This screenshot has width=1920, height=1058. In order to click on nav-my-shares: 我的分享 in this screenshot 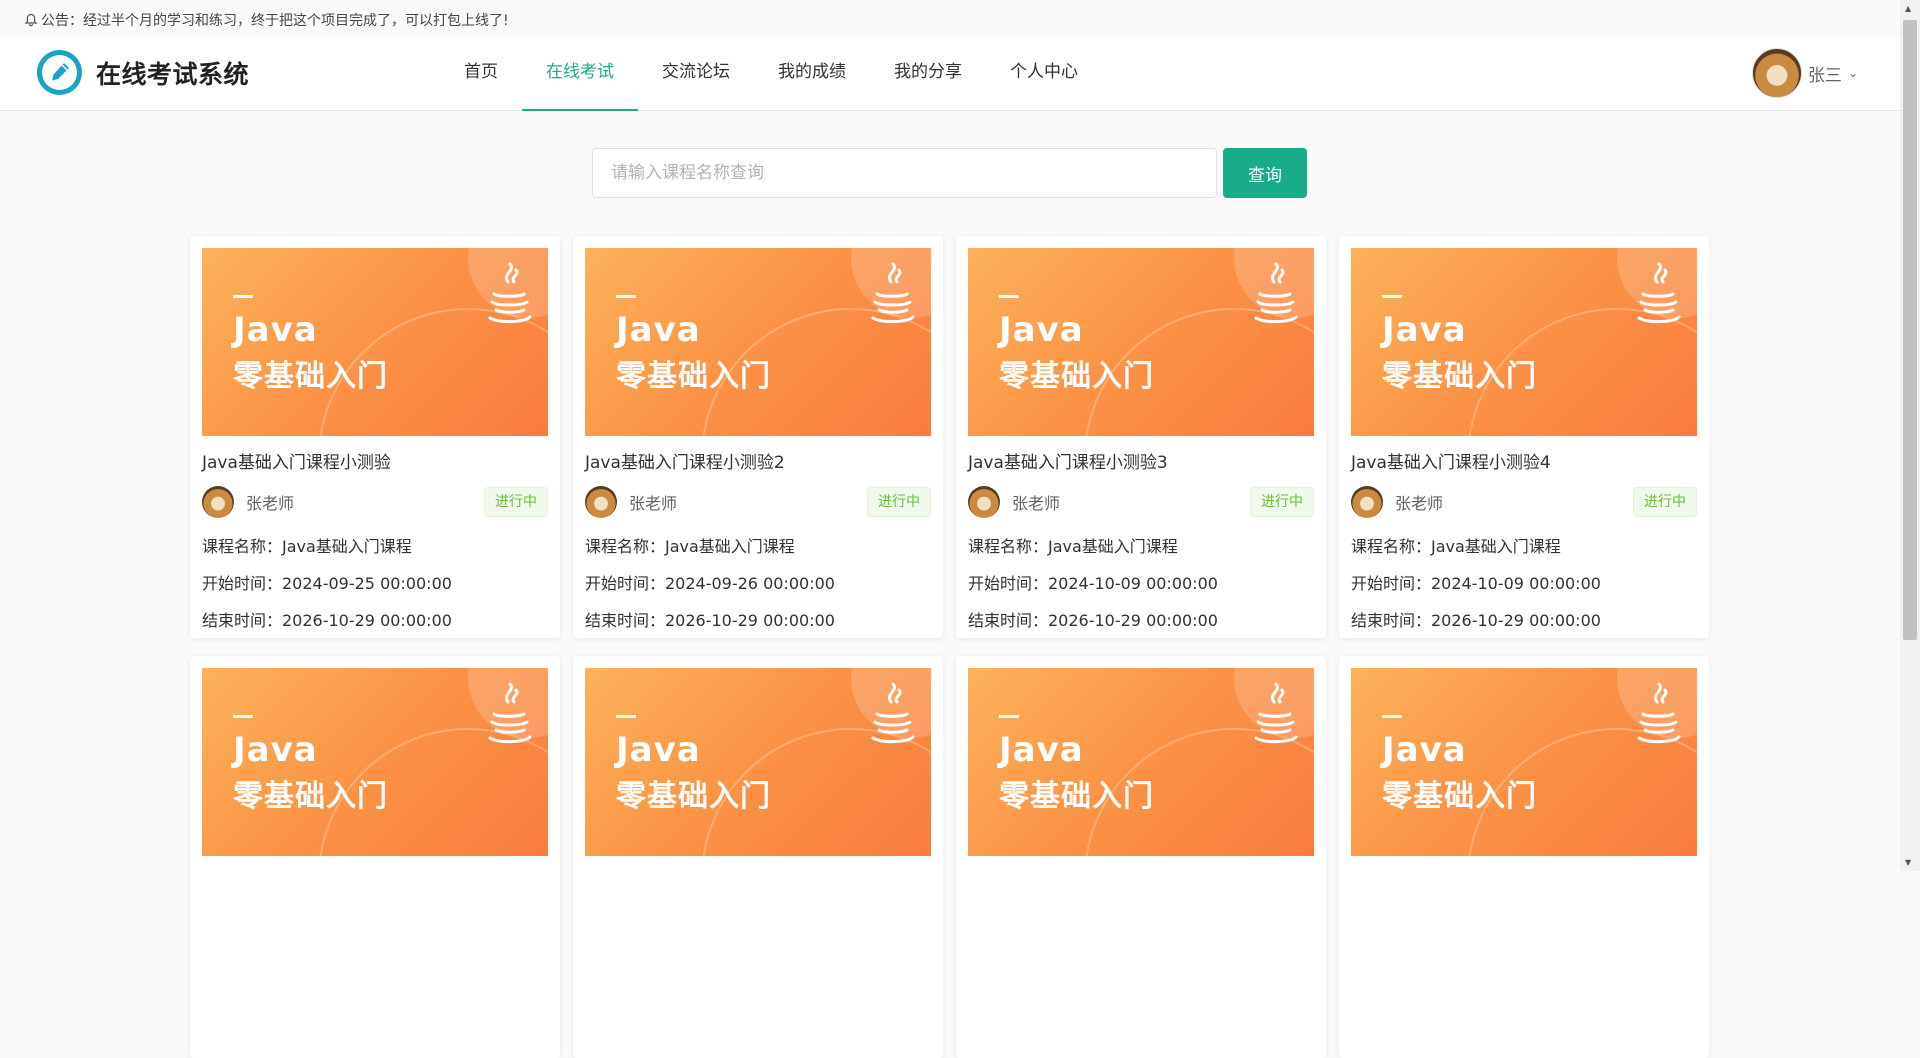, I will do `click(928, 73)`.